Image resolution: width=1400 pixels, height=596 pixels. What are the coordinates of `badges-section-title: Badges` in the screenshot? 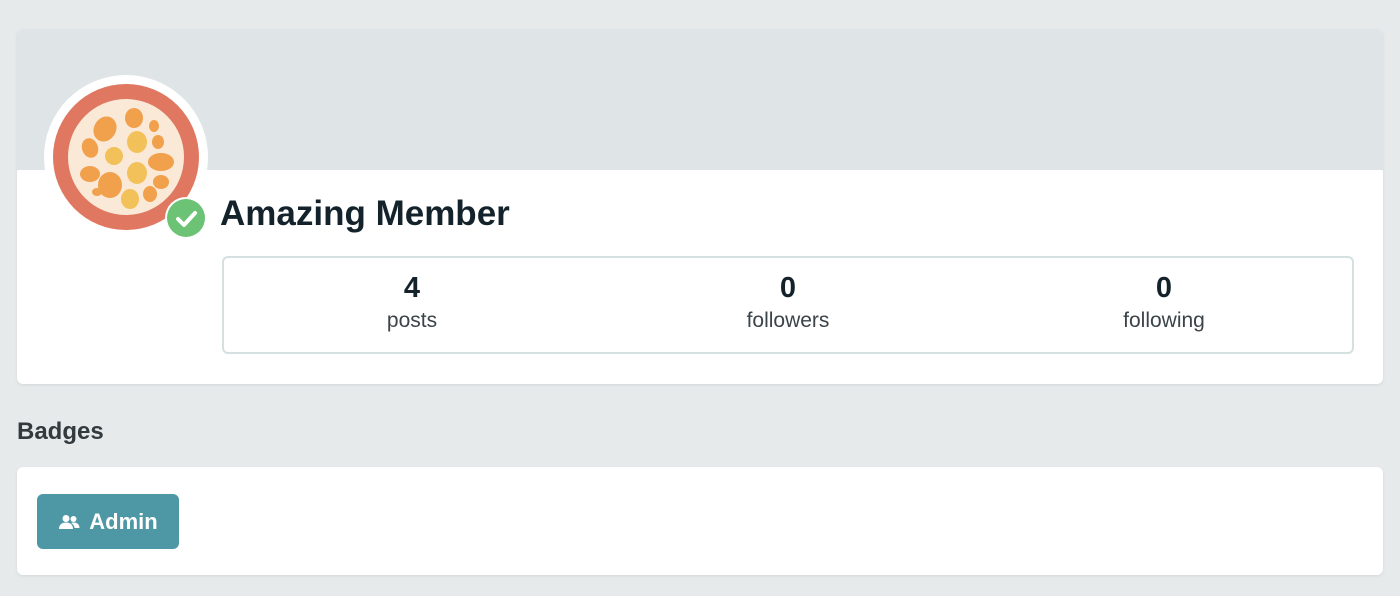 It's located at (60, 431).